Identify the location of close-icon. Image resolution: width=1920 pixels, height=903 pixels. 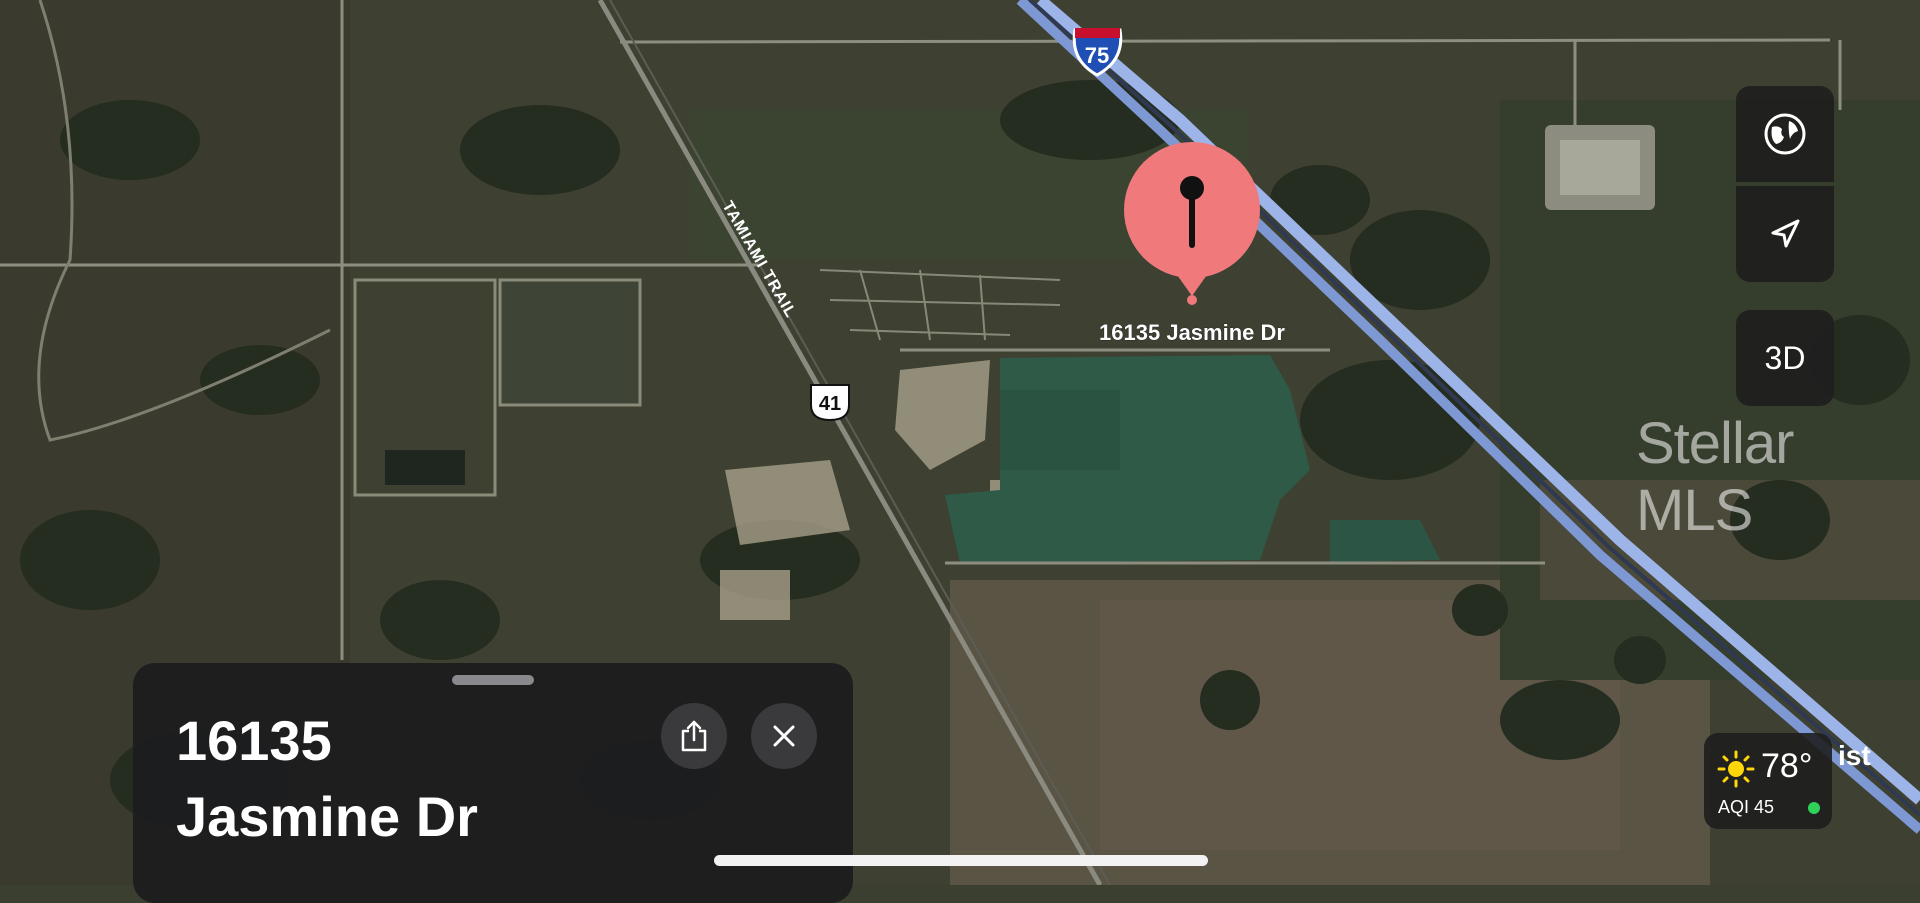
(784, 736).